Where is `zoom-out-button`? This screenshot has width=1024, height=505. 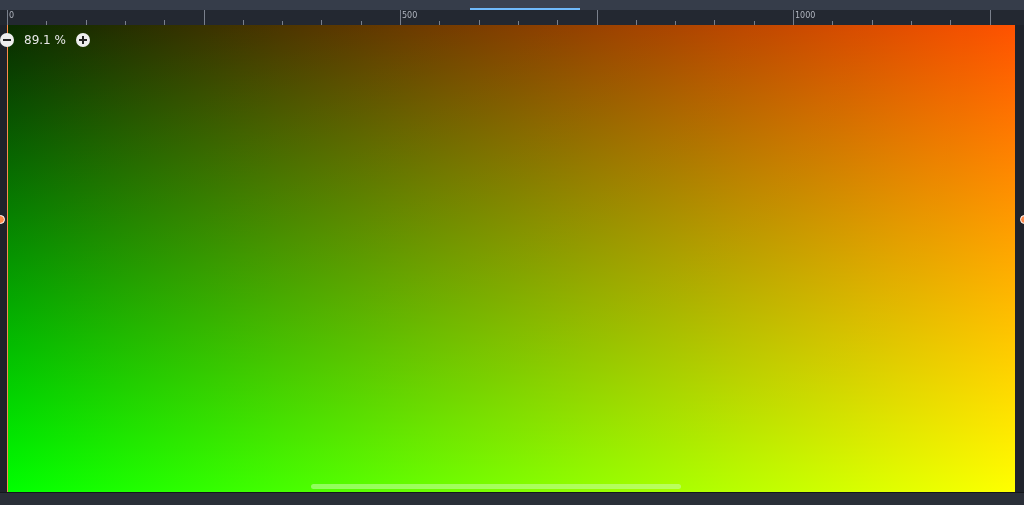
zoom-out-button is located at coordinates (7, 40).